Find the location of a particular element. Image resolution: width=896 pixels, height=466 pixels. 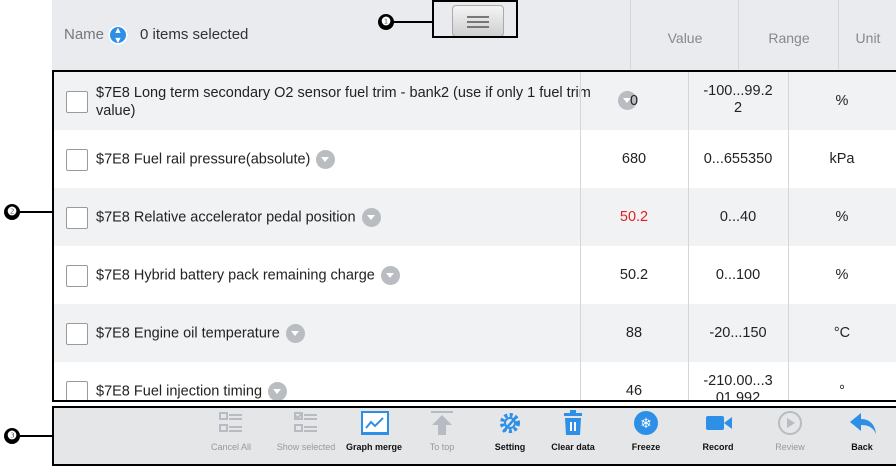

parameter-name: $7E8 Fuel rail pressure(absolute) is located at coordinates (216, 159).